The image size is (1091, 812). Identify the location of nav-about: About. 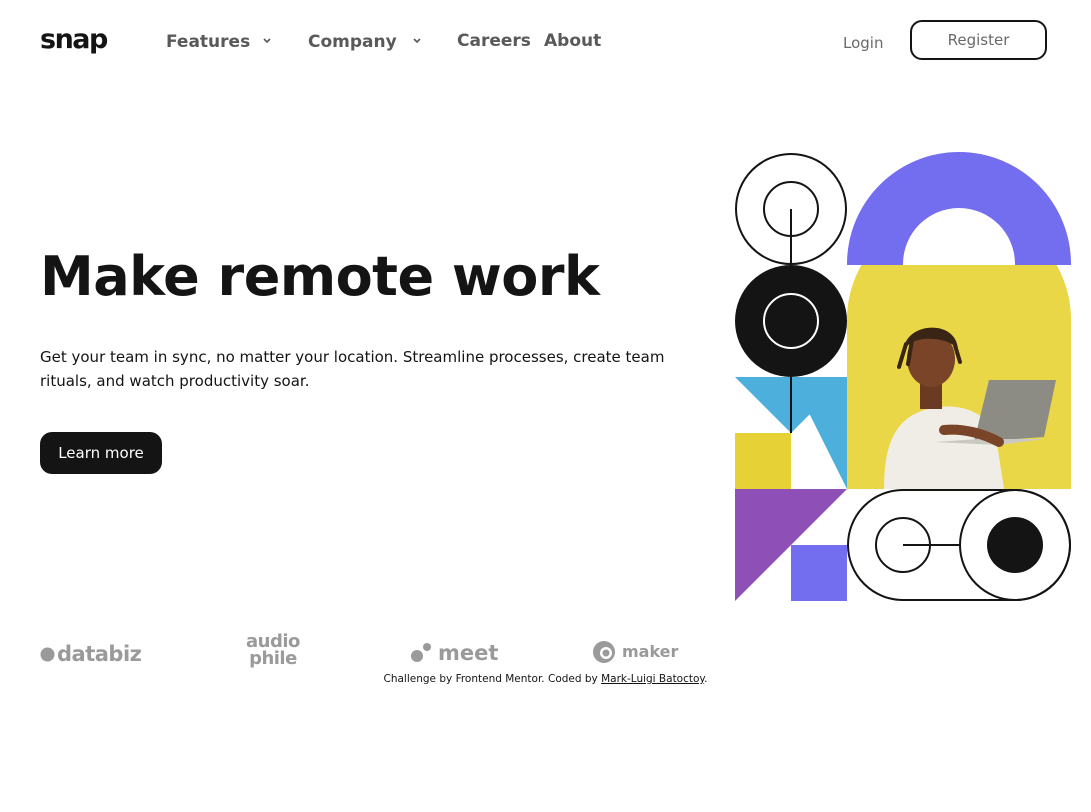
(572, 41).